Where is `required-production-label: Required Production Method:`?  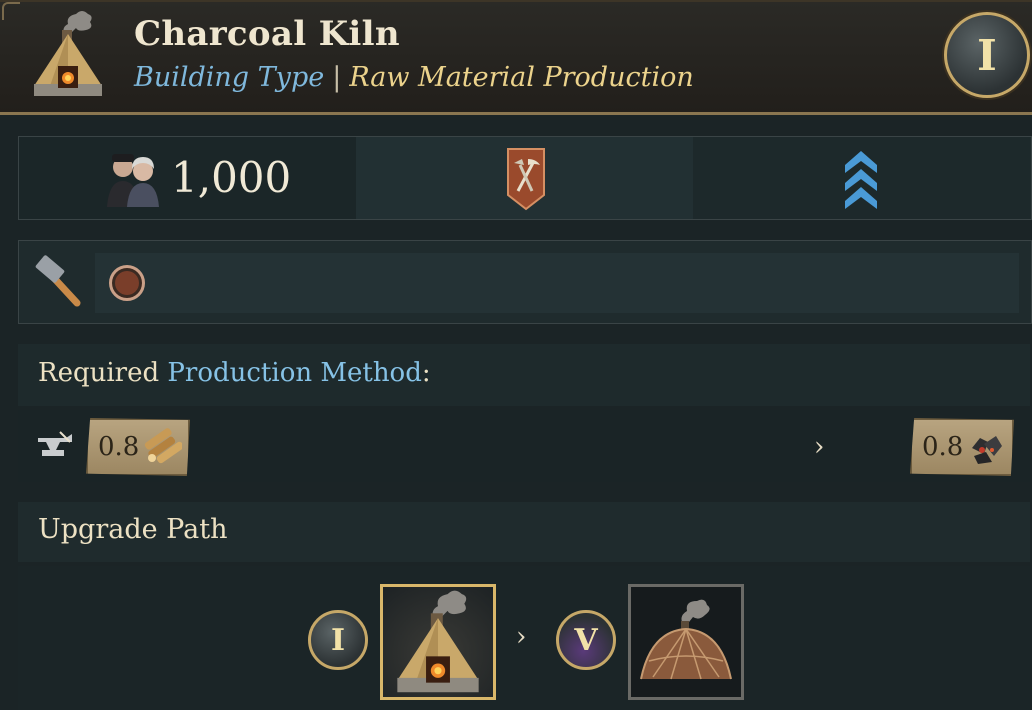
required-production-label: Required Production Method: is located at coordinates (234, 373).